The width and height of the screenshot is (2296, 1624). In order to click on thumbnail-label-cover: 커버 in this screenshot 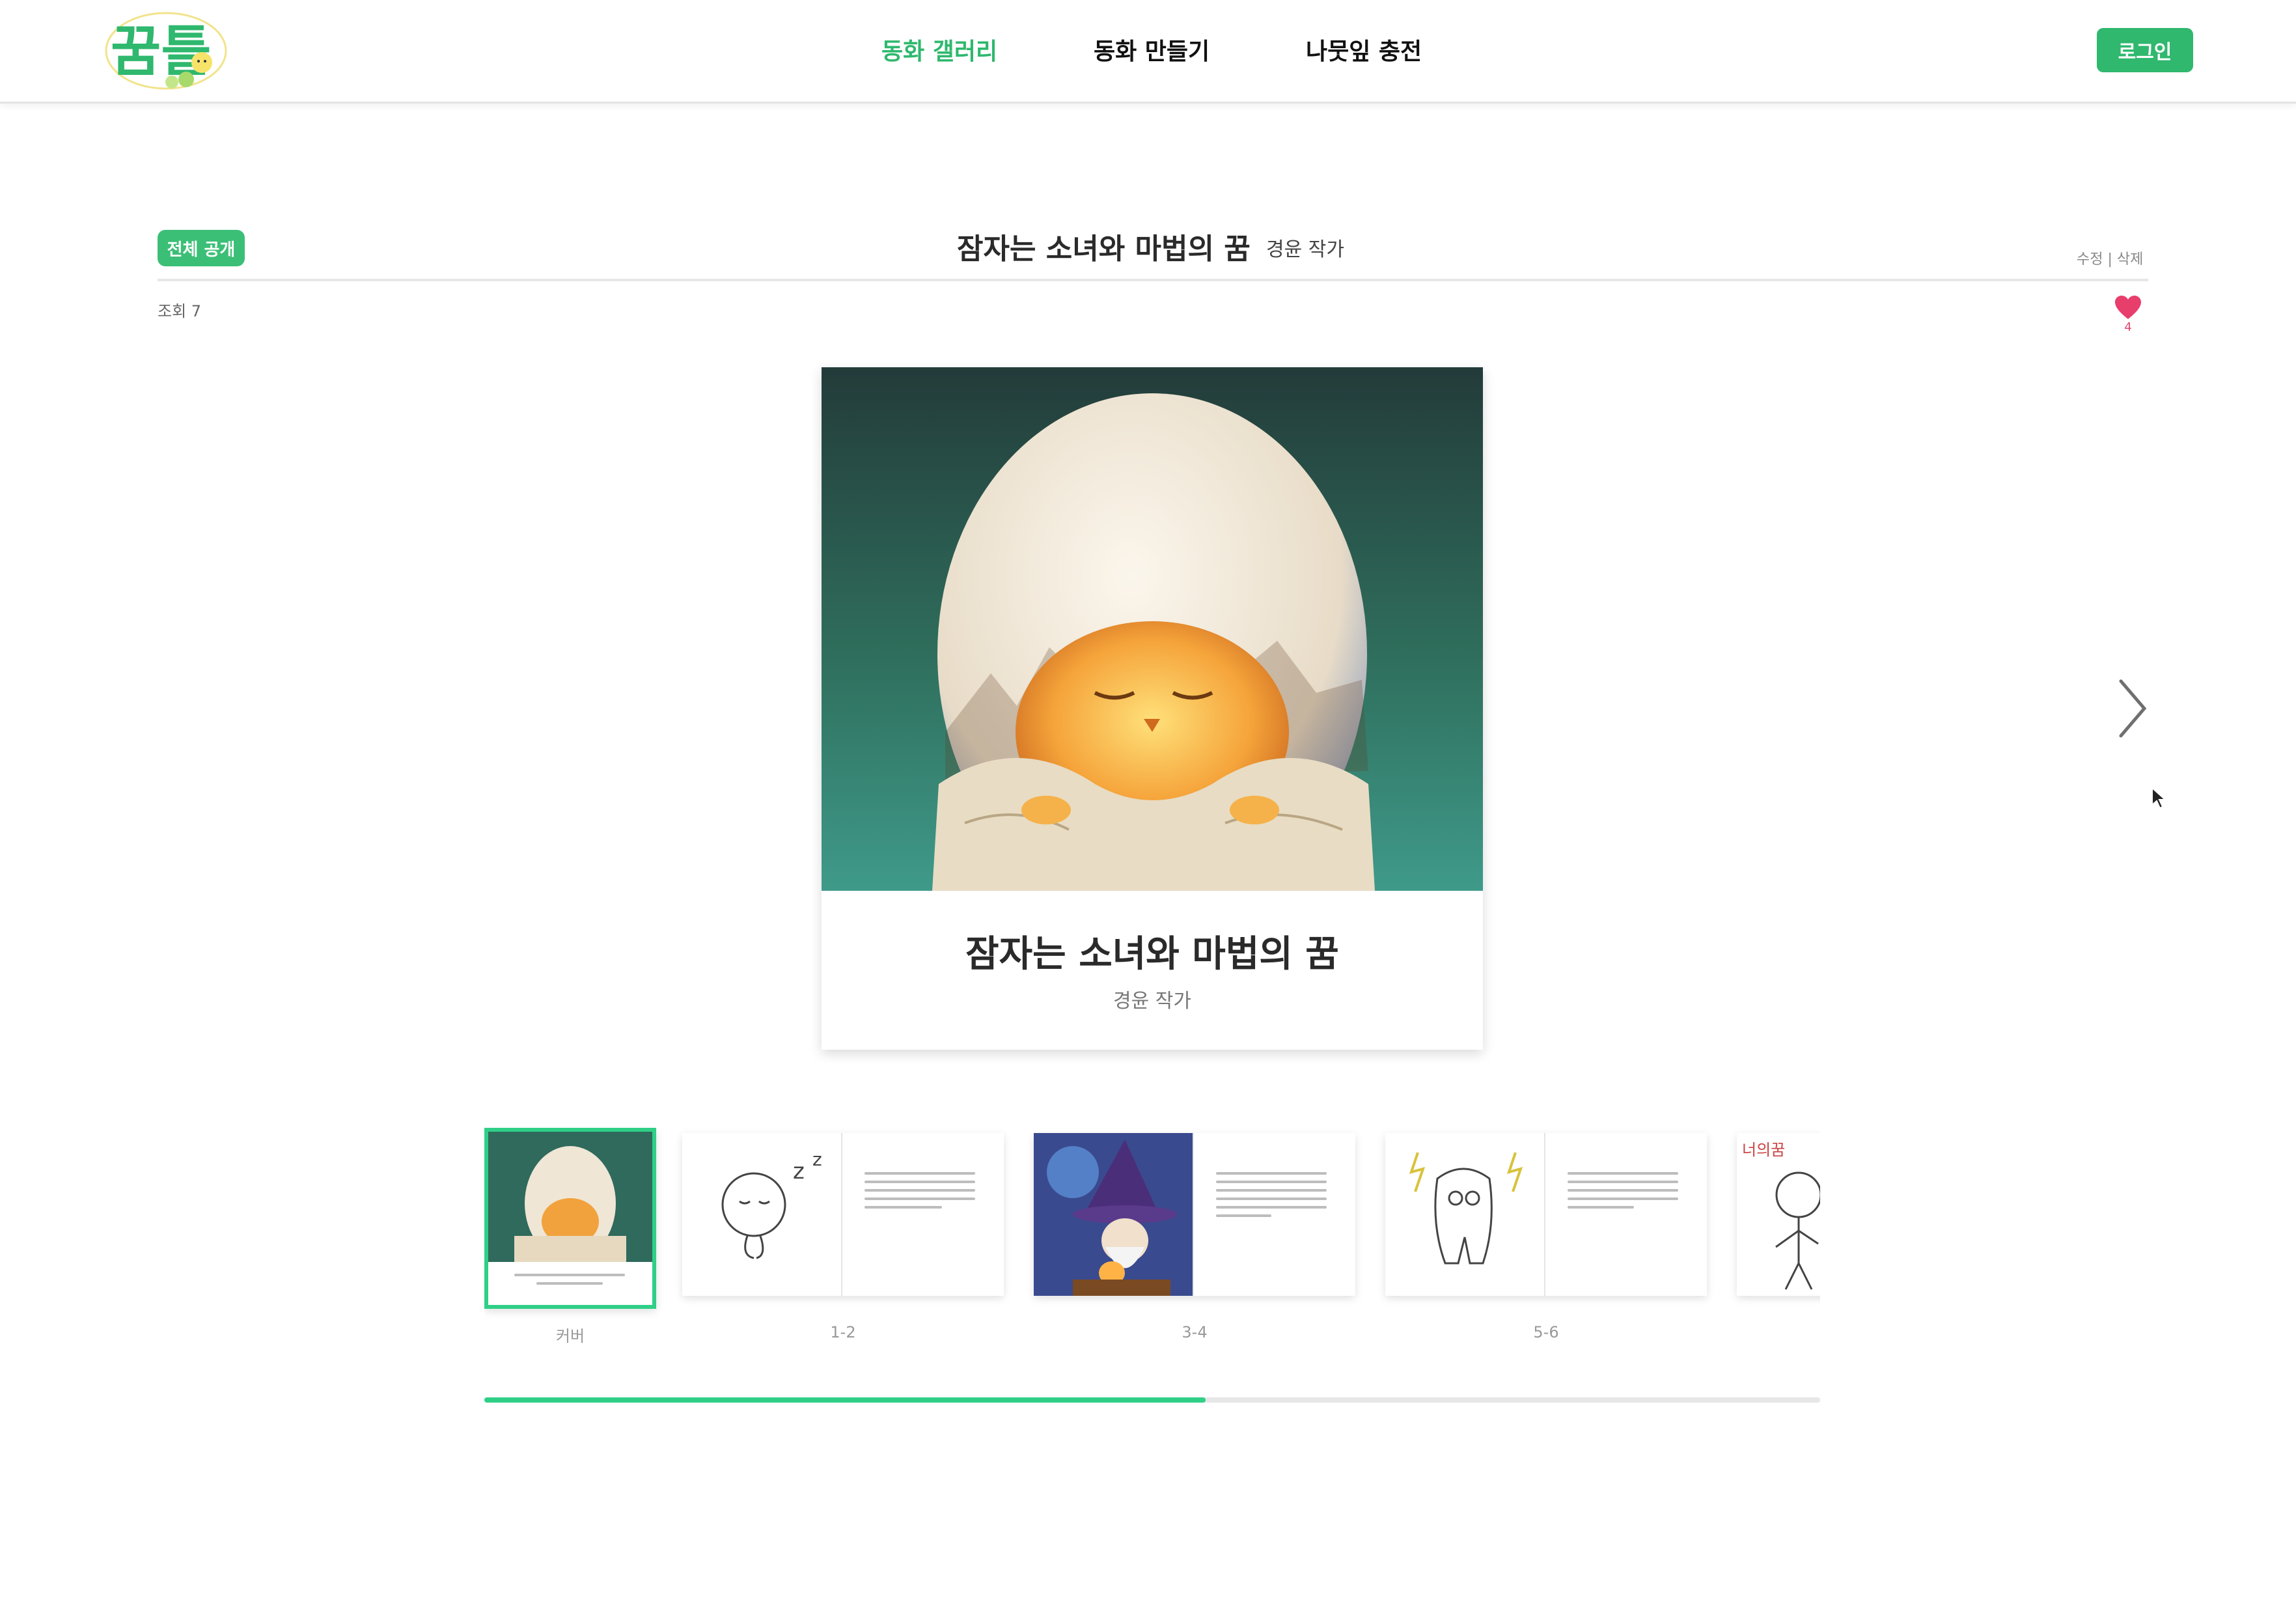, I will do `click(570, 1336)`.